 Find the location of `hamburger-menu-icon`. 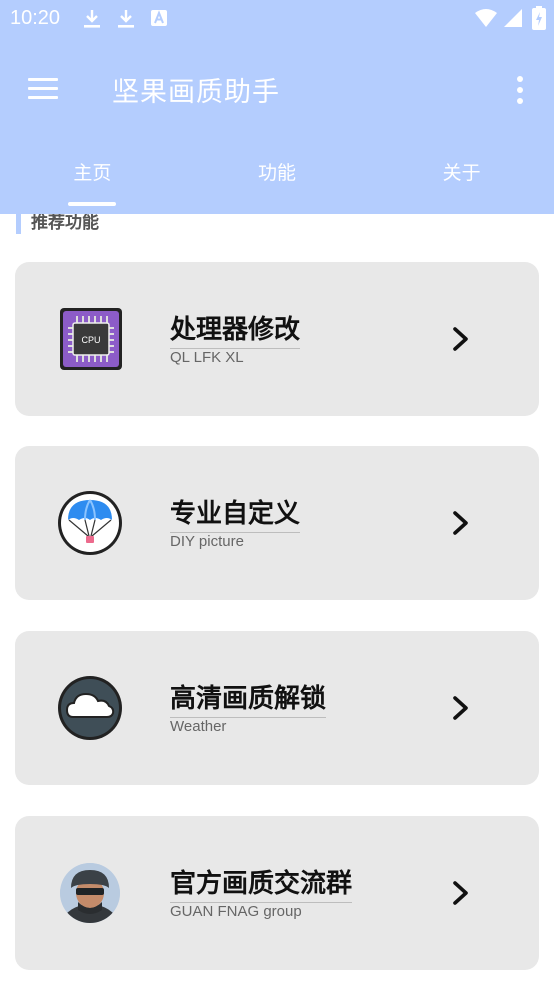

hamburger-menu-icon is located at coordinates (43, 90).